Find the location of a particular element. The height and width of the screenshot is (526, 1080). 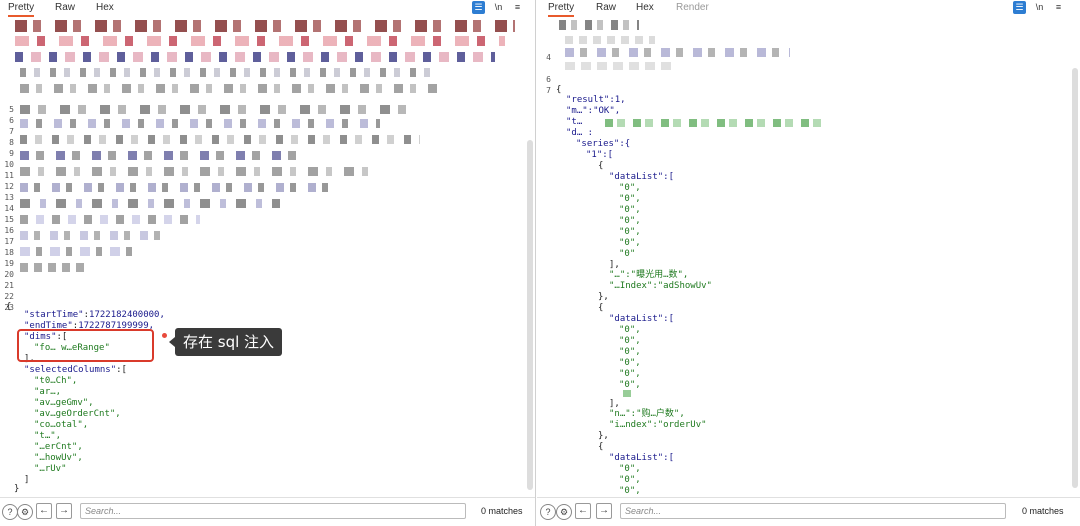

json-entry: "m…":"OK", is located at coordinates (593, 111).